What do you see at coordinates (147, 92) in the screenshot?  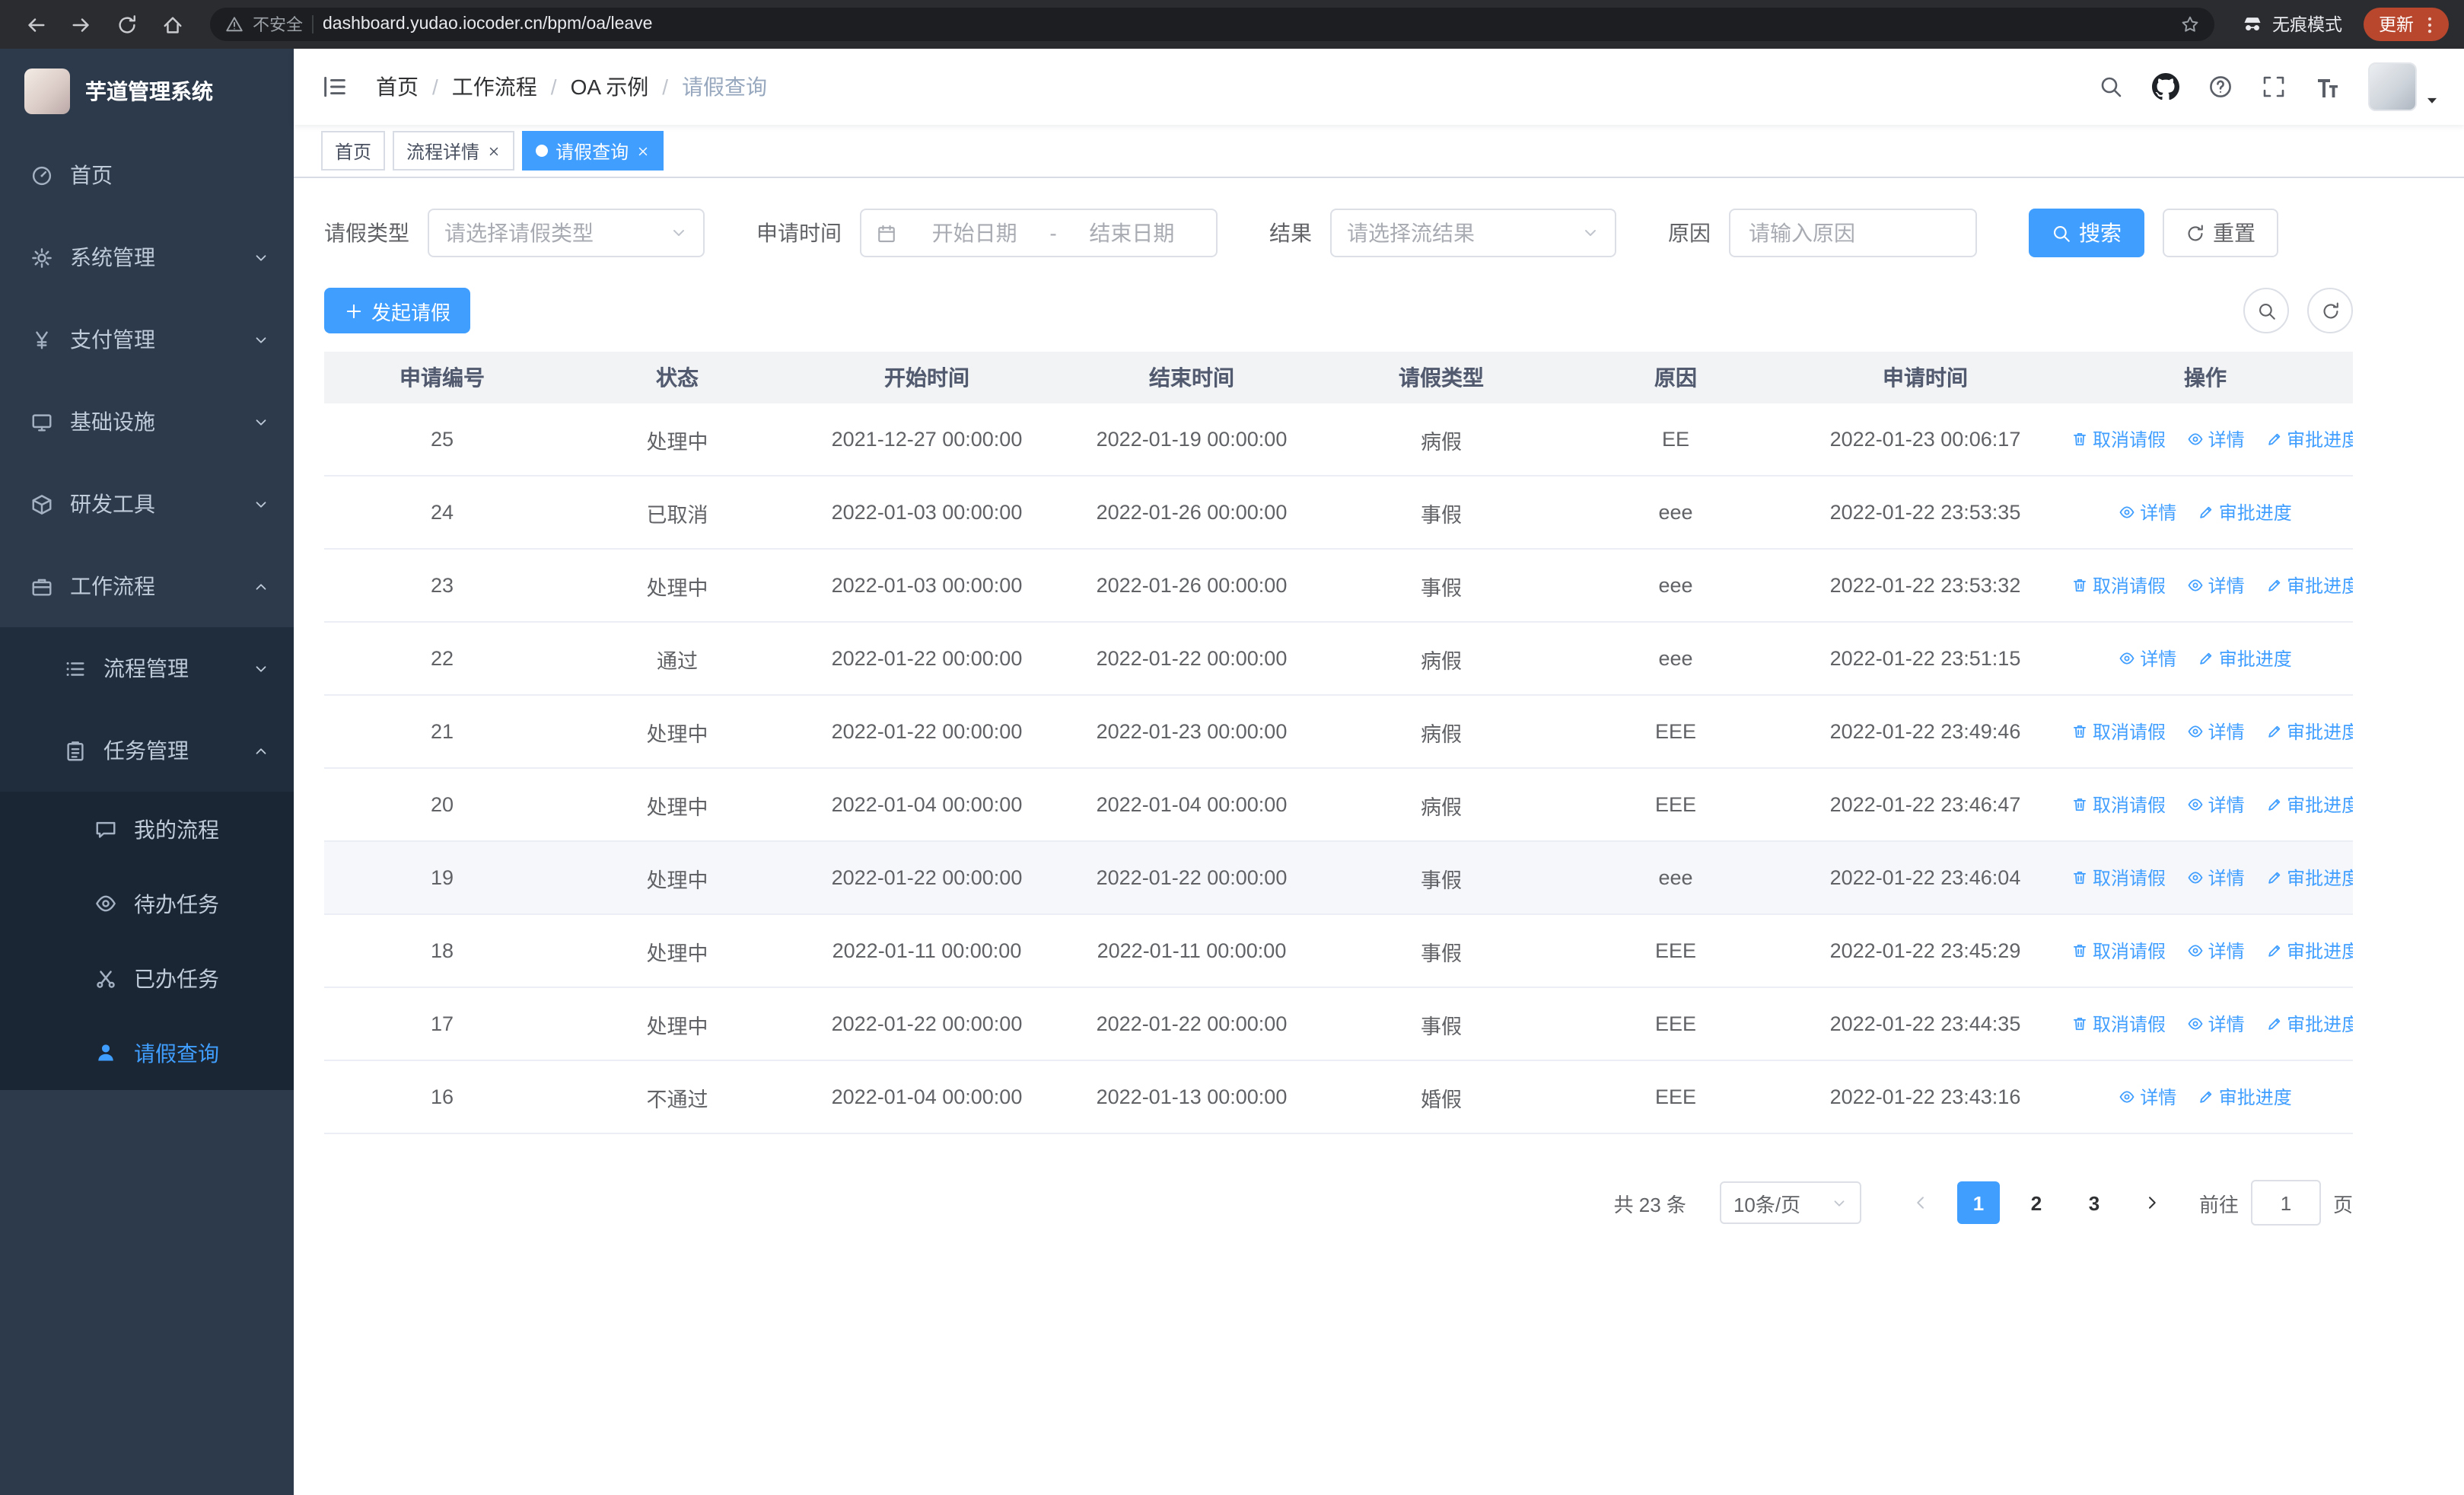 I see `sidebar-logo: 芋道管理系统` at bounding box center [147, 92].